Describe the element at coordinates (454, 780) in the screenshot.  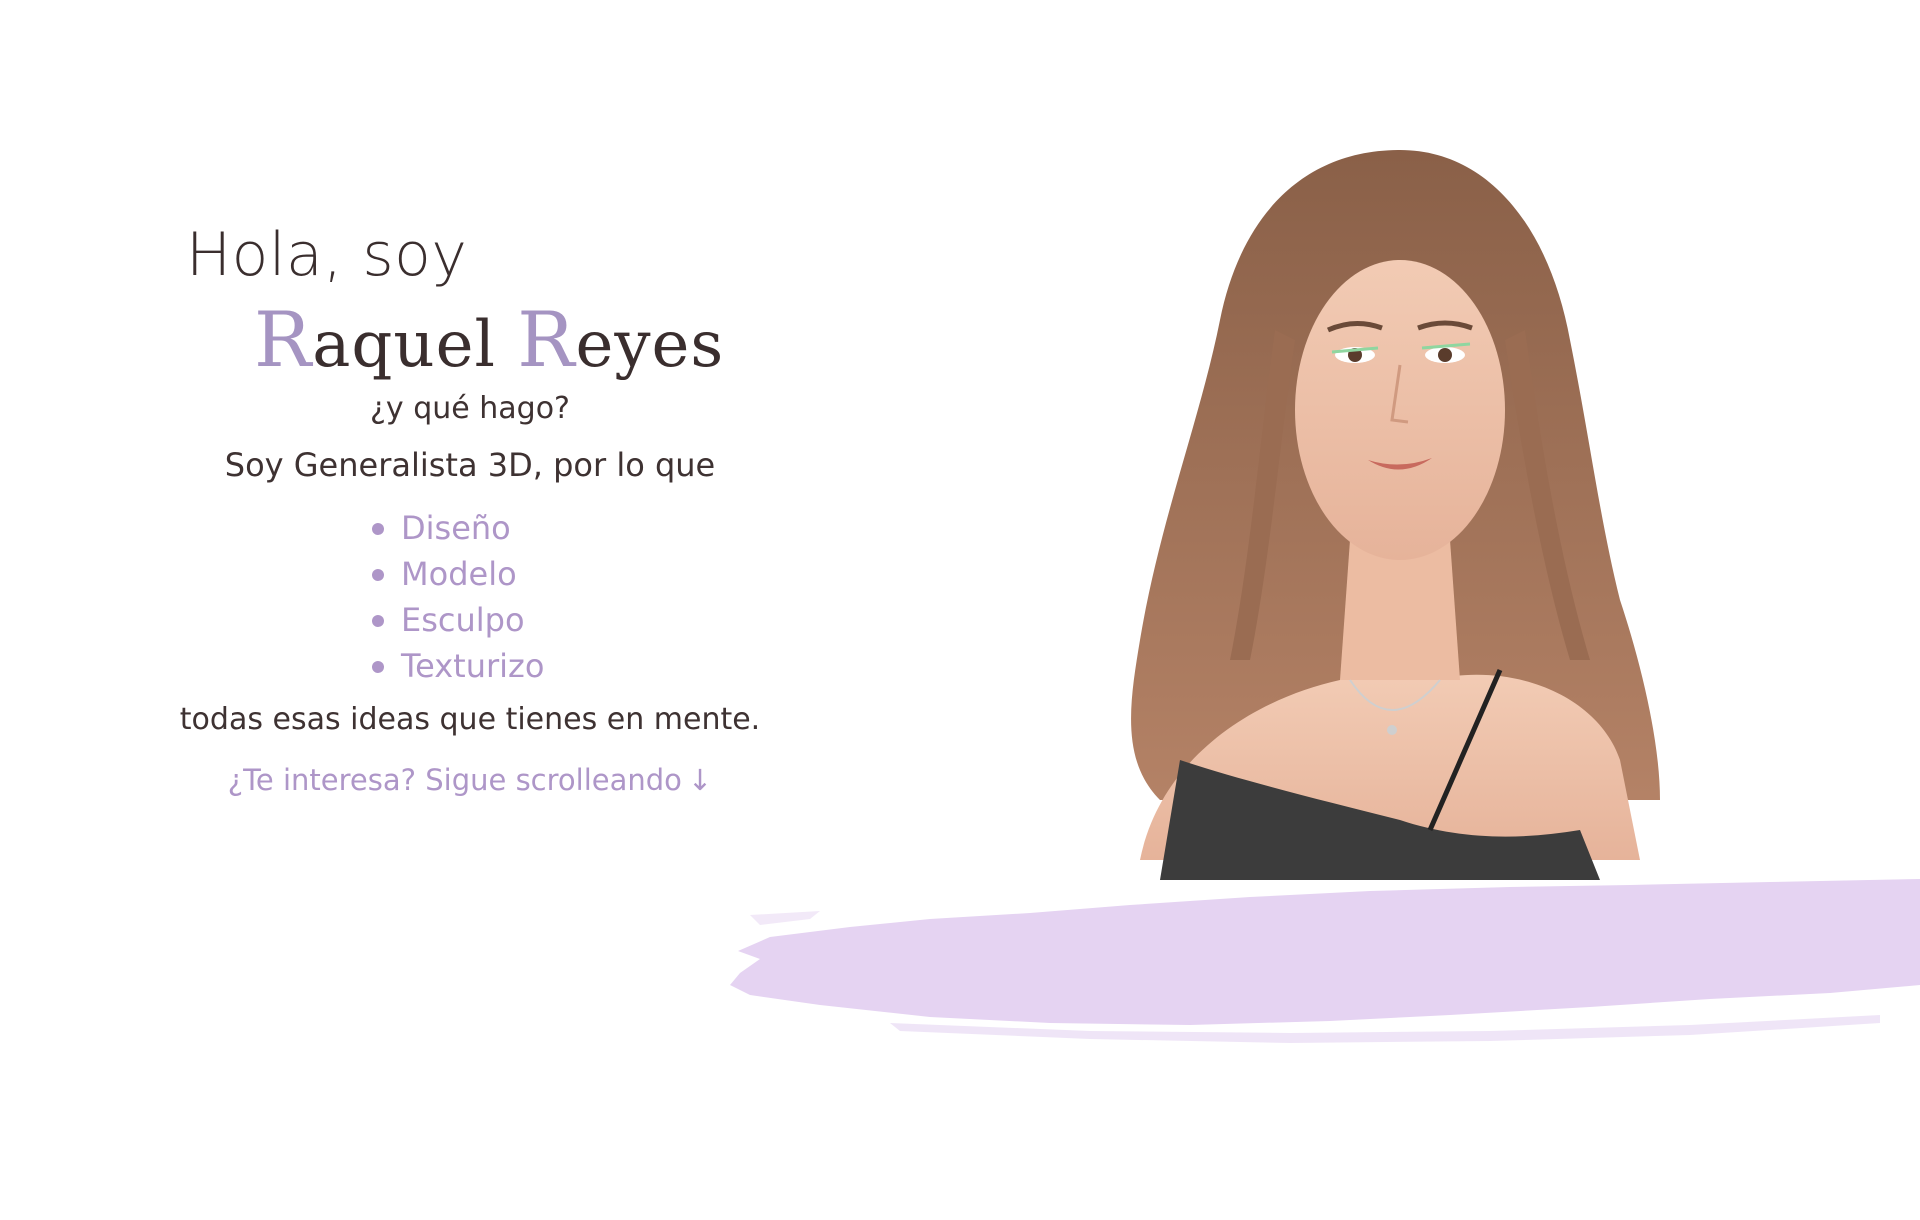
I see `scroll-hint-label: ¿Te interesa? Sigue scrolleando` at that location.